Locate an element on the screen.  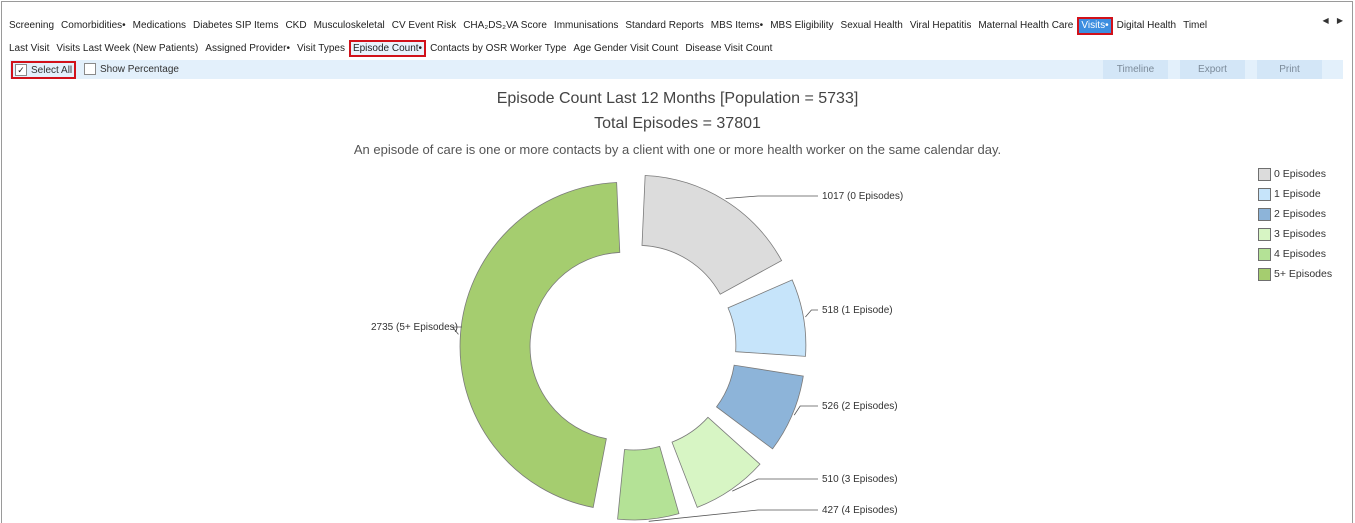
data-label: 510 (3 Episodes) is located at coordinates (860, 479).